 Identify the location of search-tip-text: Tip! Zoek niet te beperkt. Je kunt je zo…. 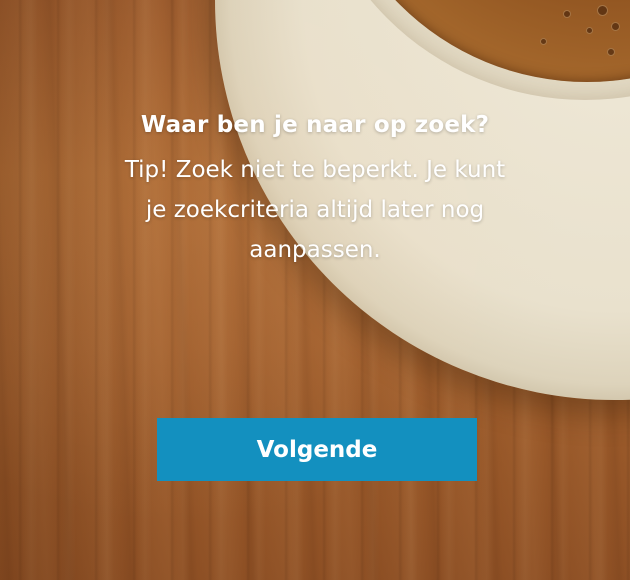
(315, 210).